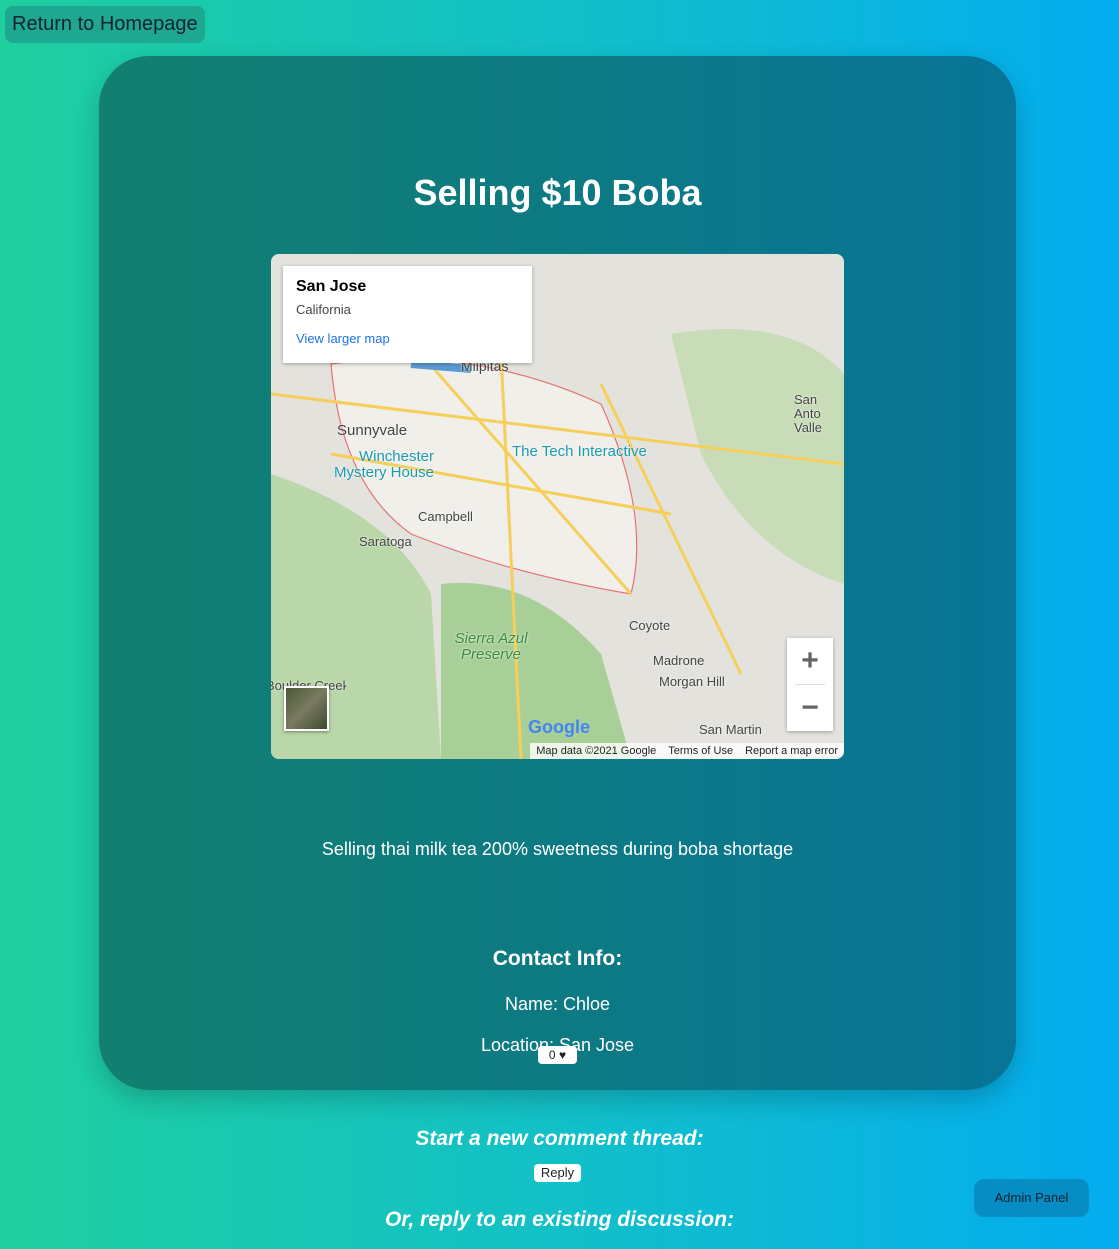 The image size is (1119, 1249). What do you see at coordinates (700, 751) in the screenshot?
I see `terms-of-use-link: Terms of Use` at bounding box center [700, 751].